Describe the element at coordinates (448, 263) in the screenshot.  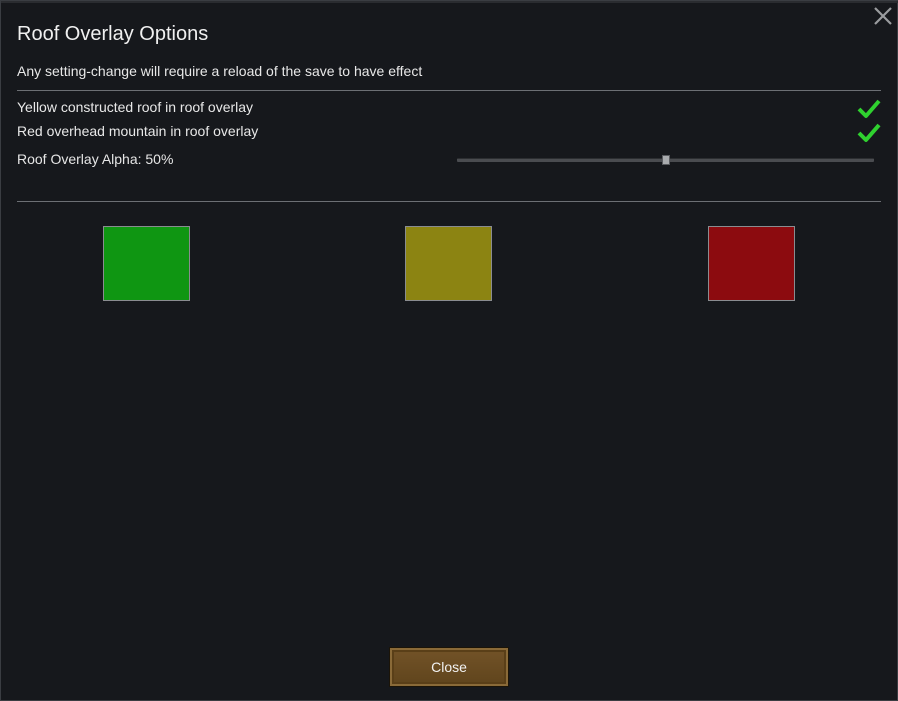
I see `yellow-color-swatch` at that location.